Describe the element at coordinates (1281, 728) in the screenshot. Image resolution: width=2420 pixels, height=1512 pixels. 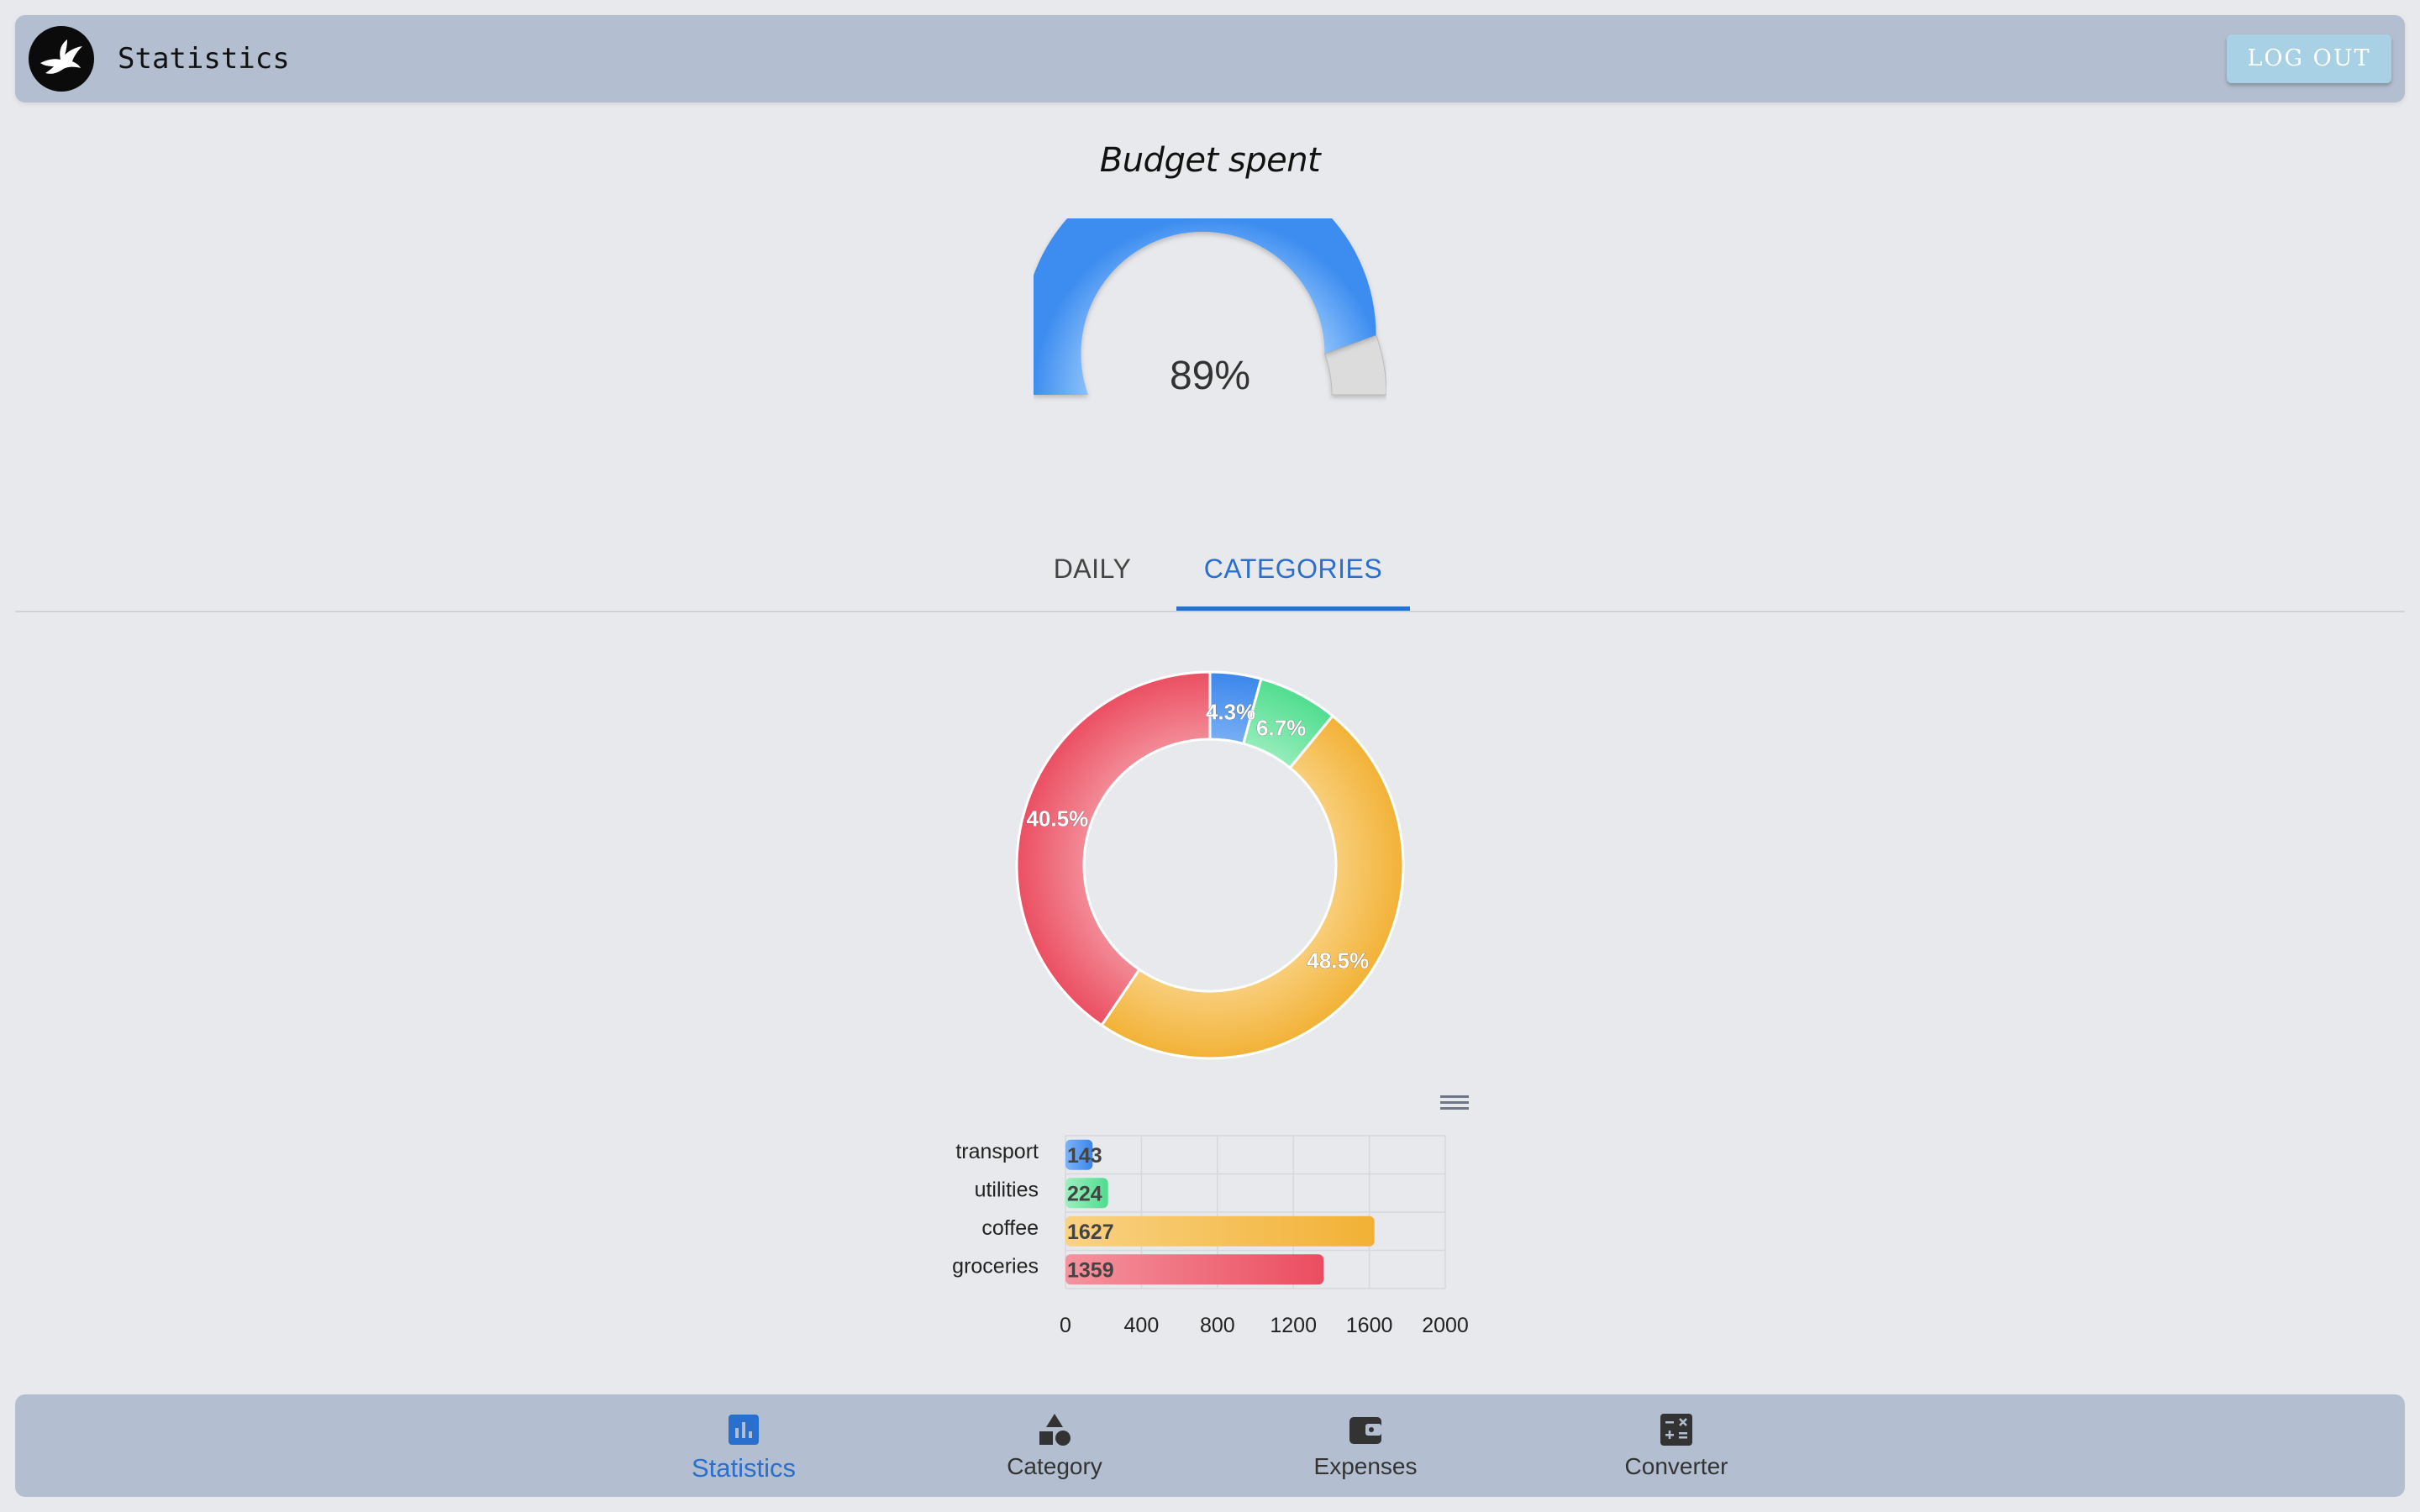
I see `donut-percent-label: 6.7%` at that location.